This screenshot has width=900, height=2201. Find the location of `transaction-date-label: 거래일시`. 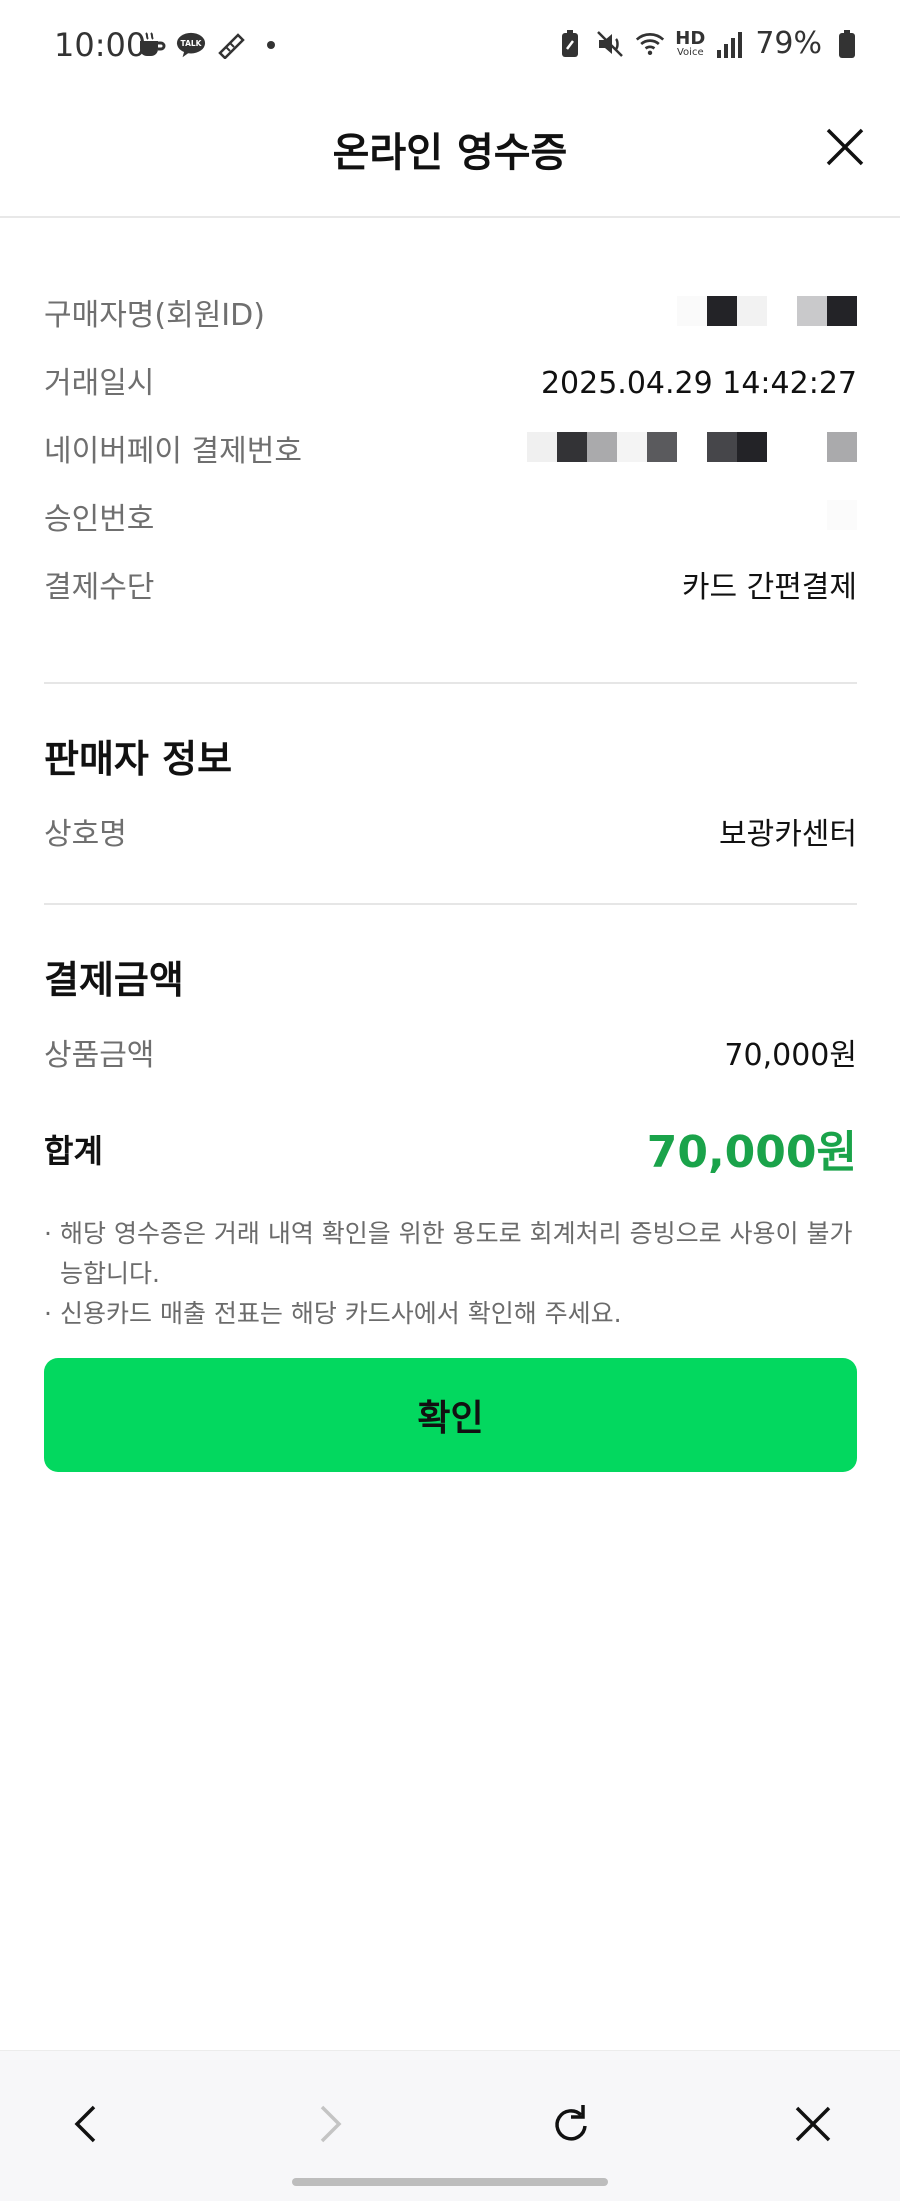

transaction-date-label: 거래일시 is located at coordinates (99, 383).